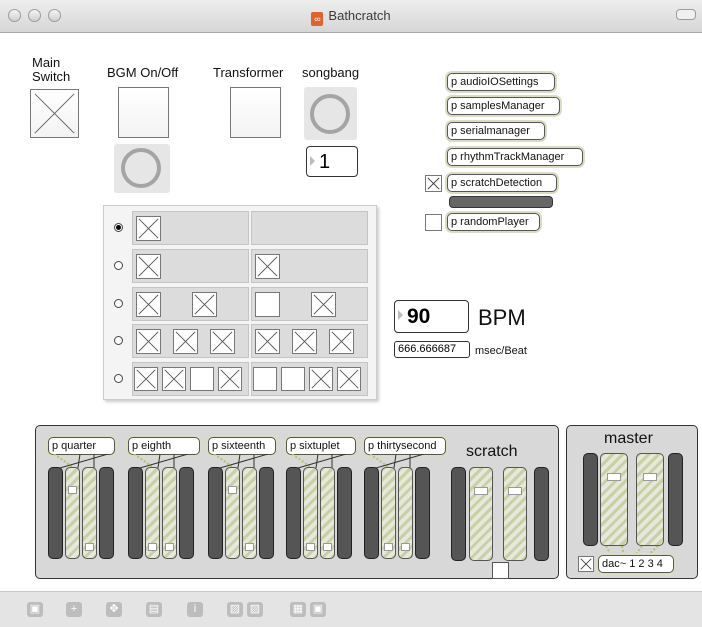  What do you see at coordinates (431, 316) in the screenshot?
I see `bpm-number-box: 90` at bounding box center [431, 316].